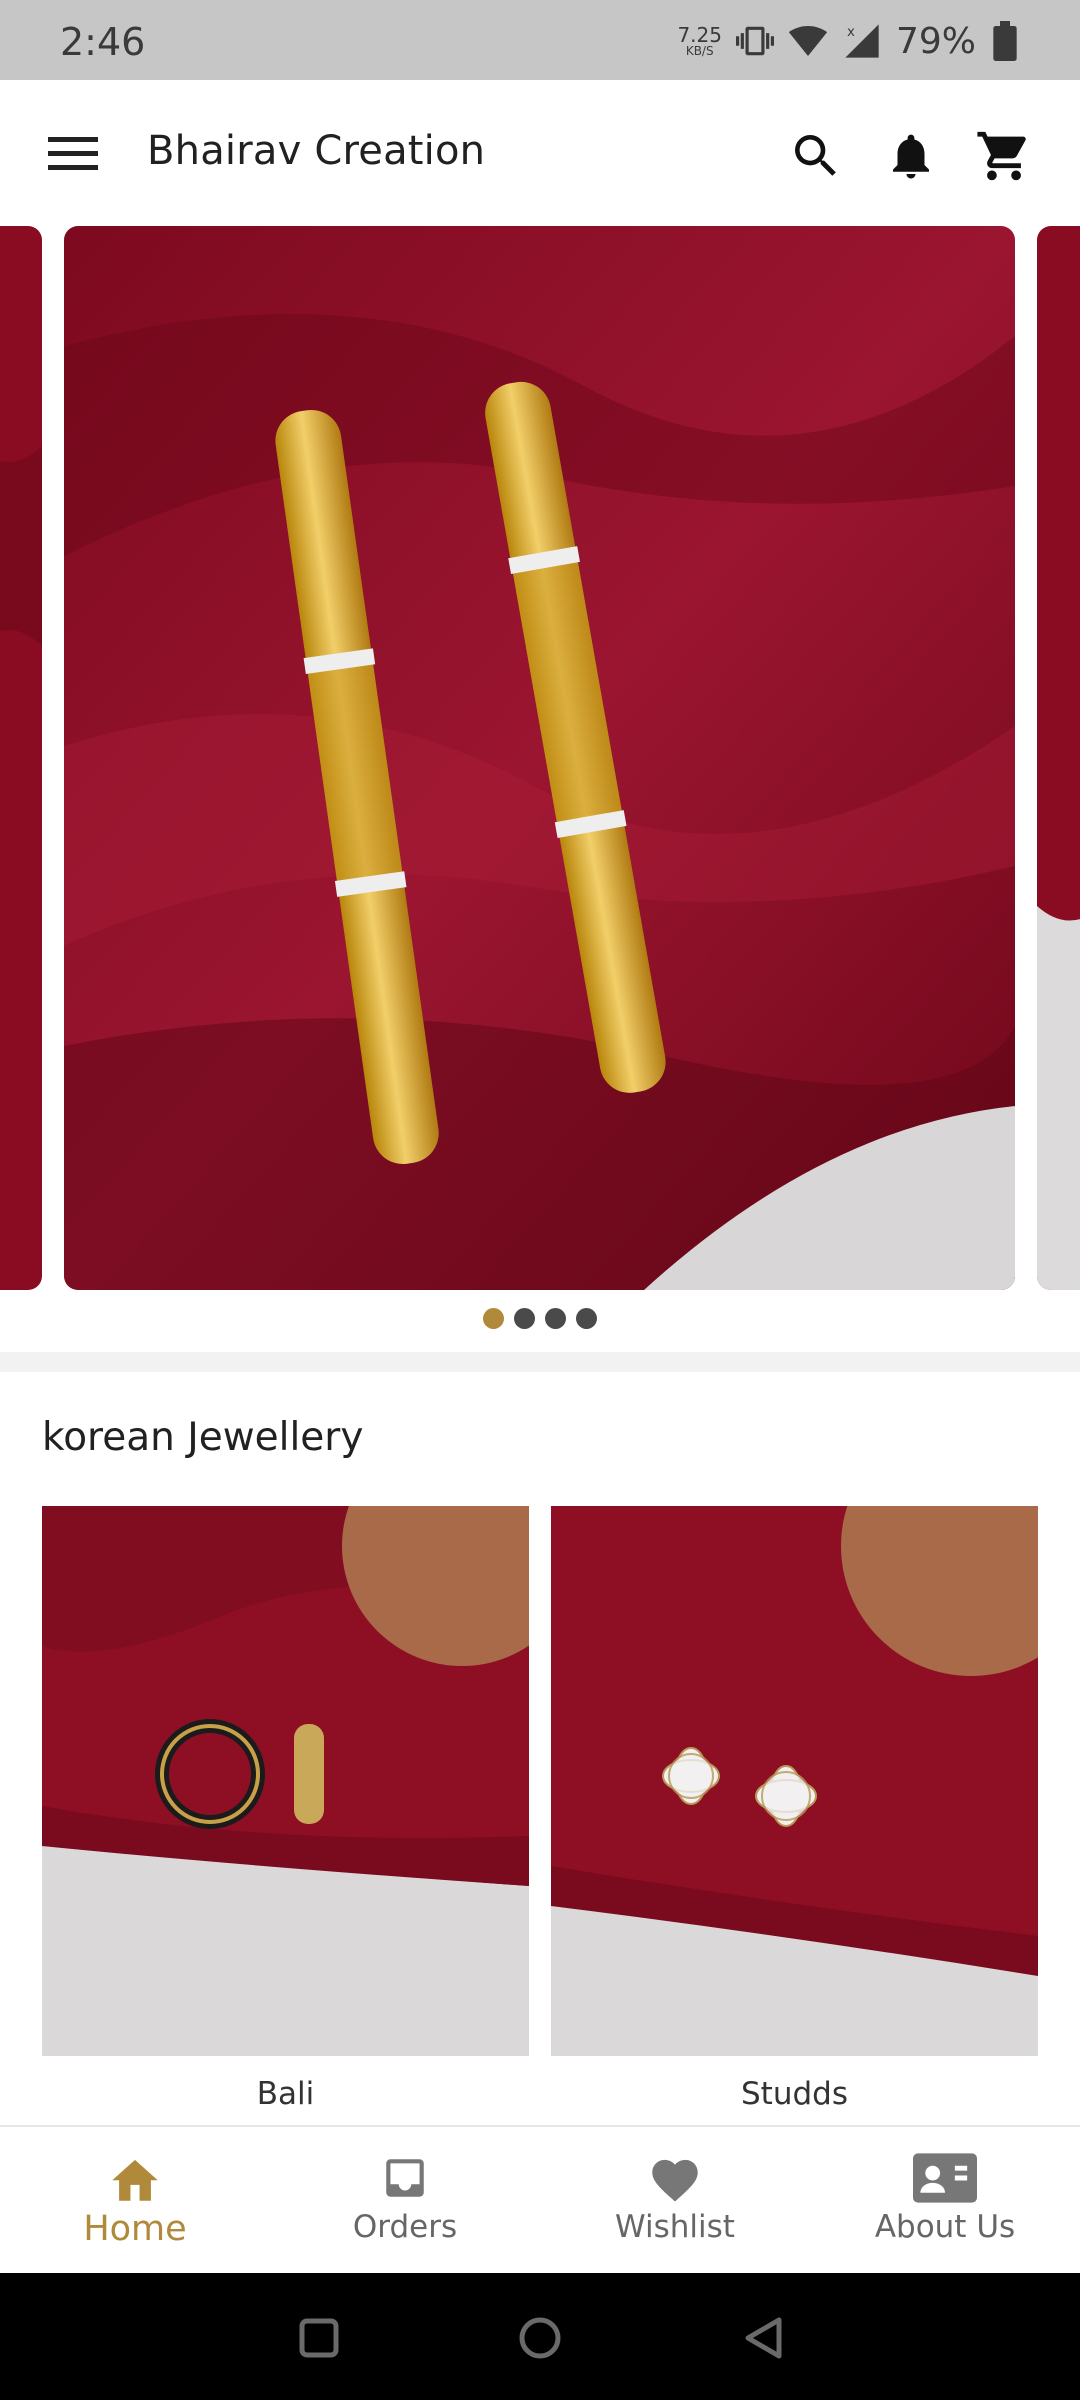 The width and height of the screenshot is (1080, 2400). I want to click on home-icon, so click(135, 2180).